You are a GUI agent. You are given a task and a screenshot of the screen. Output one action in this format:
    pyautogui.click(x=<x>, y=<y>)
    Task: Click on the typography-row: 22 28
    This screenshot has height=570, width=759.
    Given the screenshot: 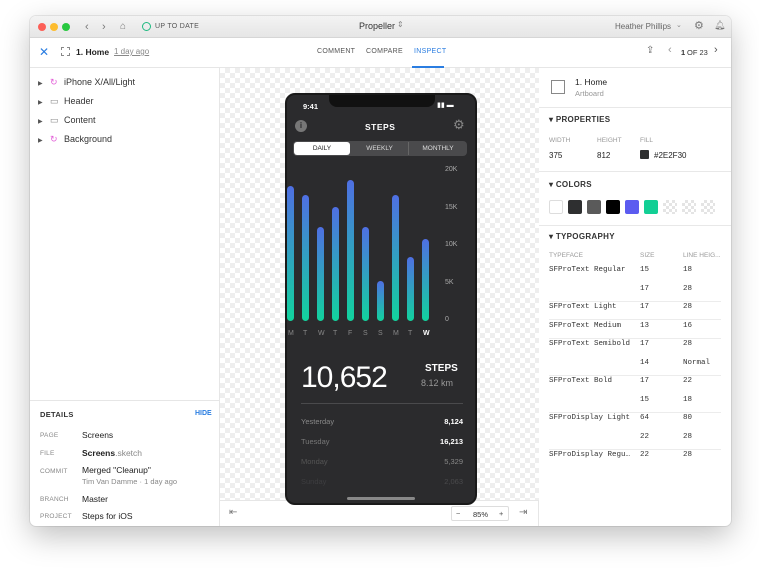 What is the action you would take?
    pyautogui.click(x=635, y=440)
    